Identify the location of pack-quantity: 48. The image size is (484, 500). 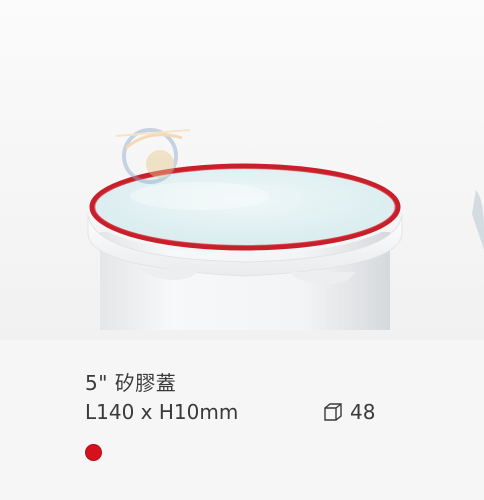
(348, 412).